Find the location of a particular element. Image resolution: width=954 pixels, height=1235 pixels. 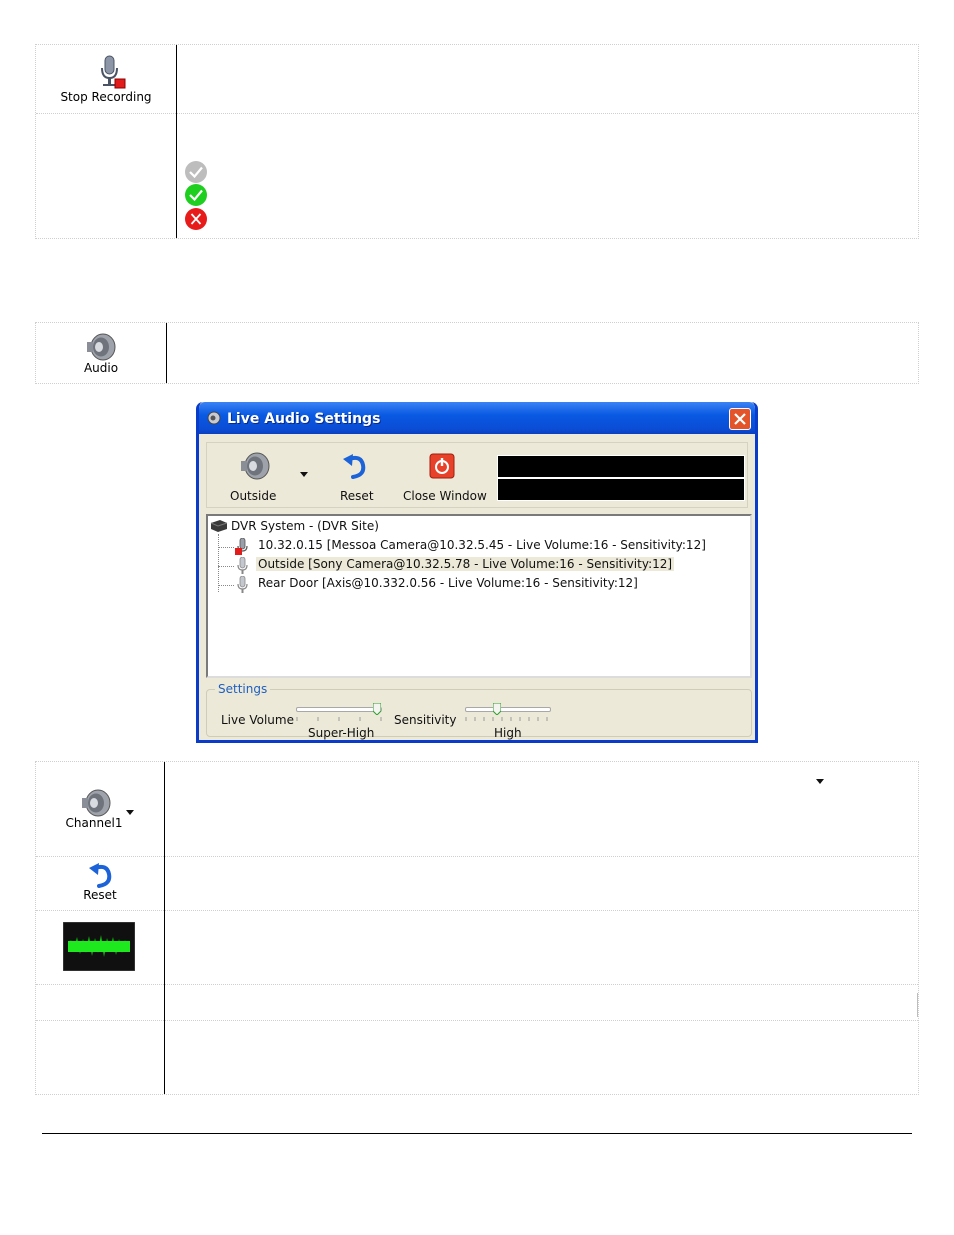

close-icon is located at coordinates (740, 419).